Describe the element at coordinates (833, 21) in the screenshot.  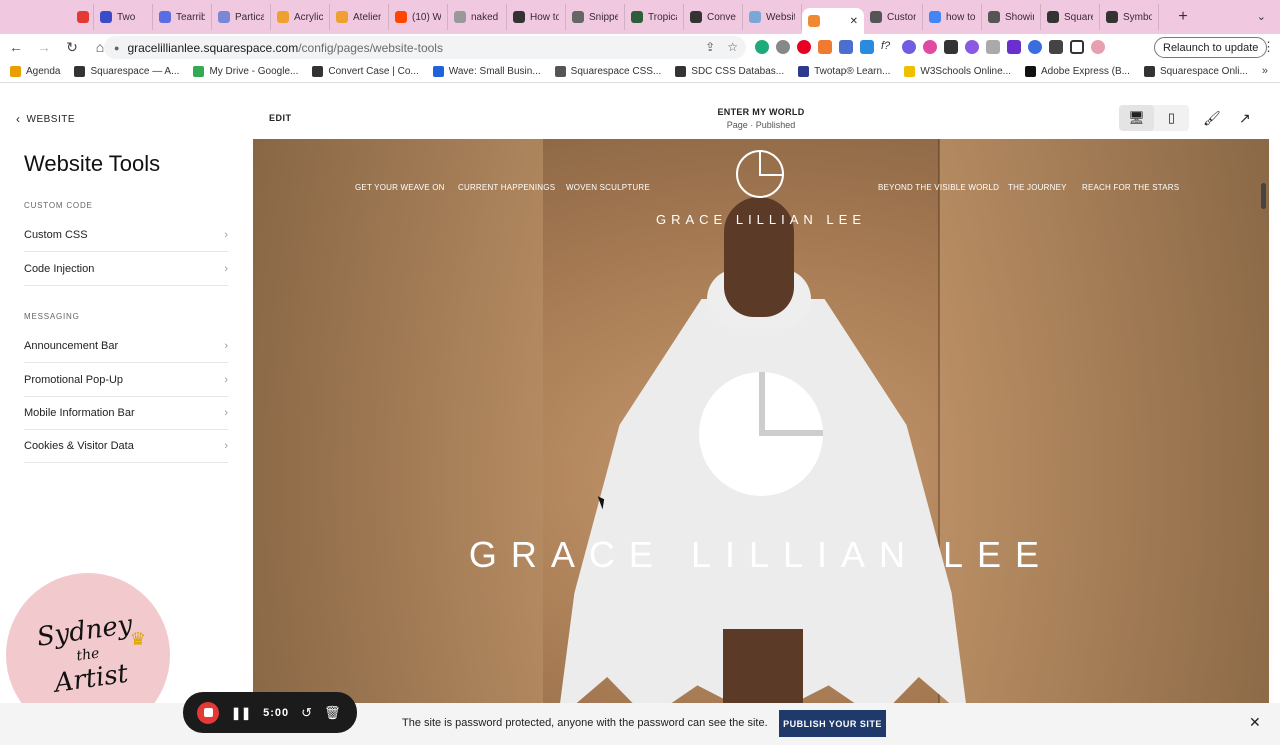
I see `browser-tab: ✕` at that location.